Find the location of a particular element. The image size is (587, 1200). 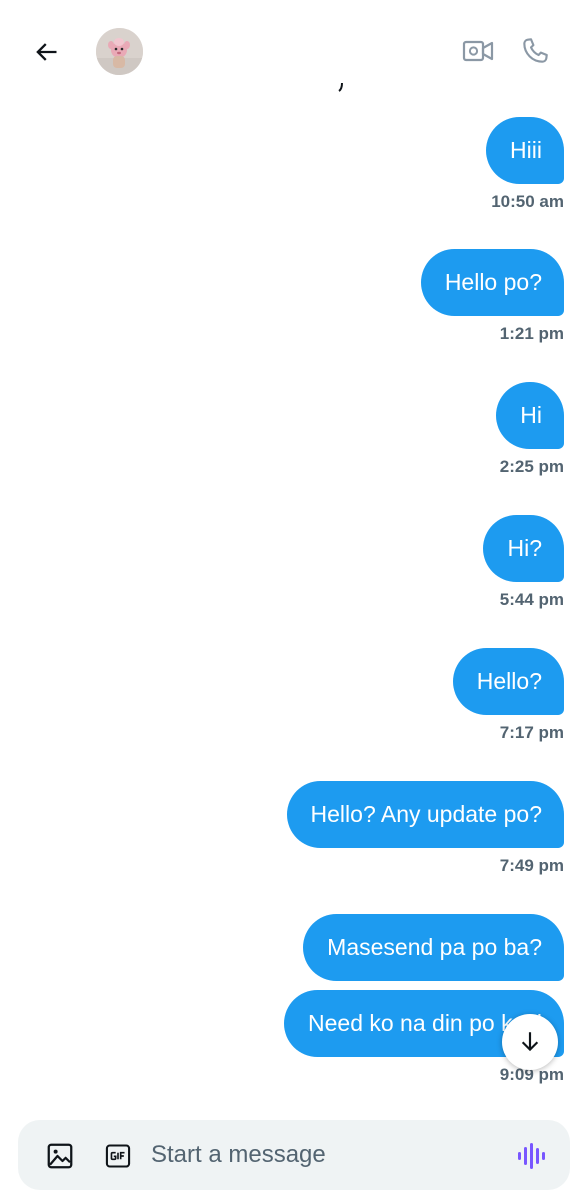

message-bubble: Hello po? is located at coordinates (492, 282).